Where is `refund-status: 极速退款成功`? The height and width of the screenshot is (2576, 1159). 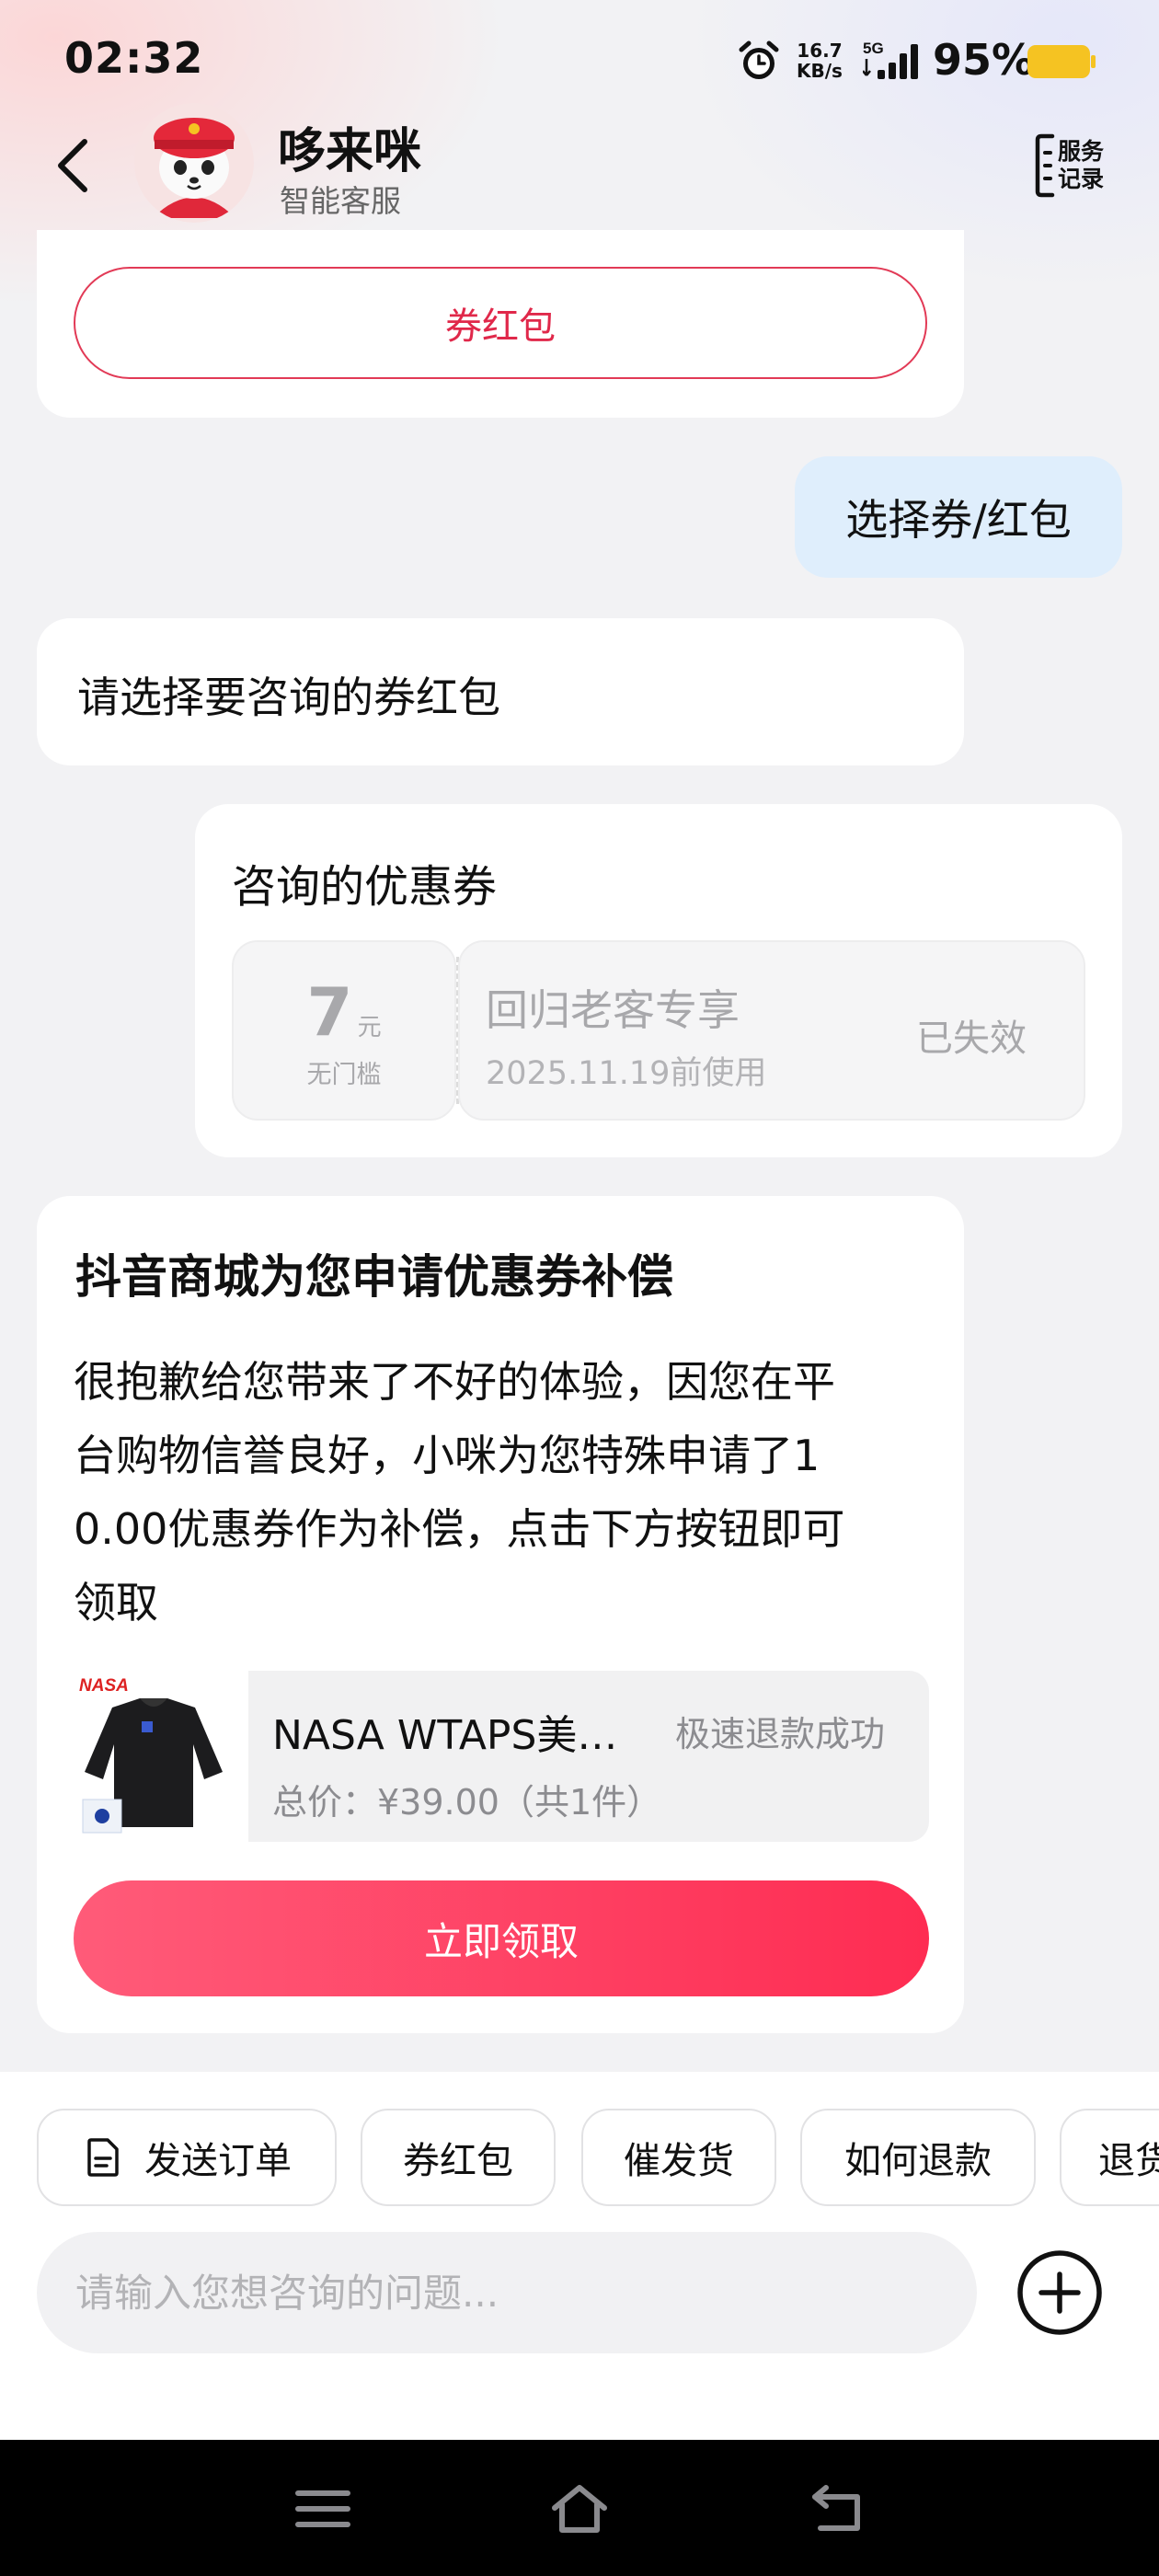 refund-status: 极速退款成功 is located at coordinates (780, 1734).